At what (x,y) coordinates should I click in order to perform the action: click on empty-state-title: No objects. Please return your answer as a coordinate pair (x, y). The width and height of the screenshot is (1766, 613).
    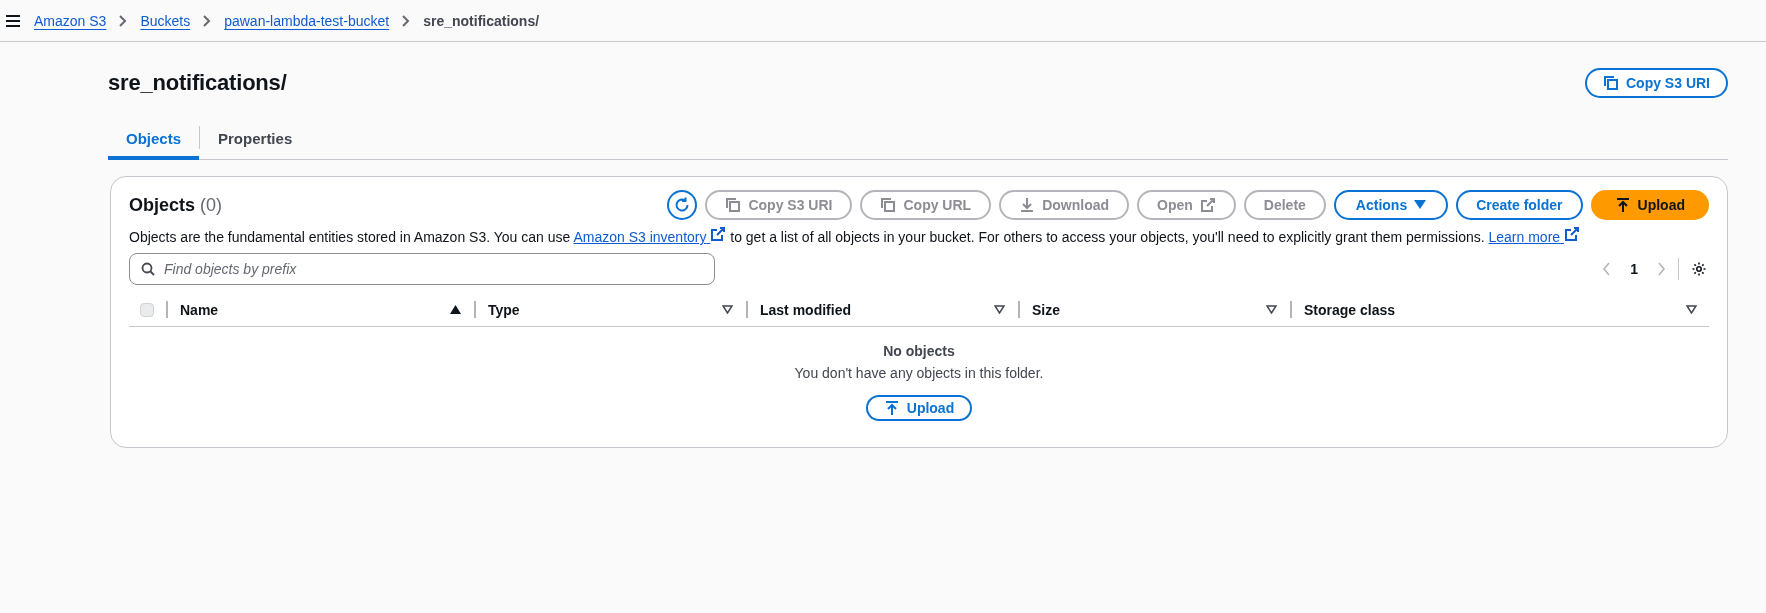
    Looking at the image, I should click on (919, 351).